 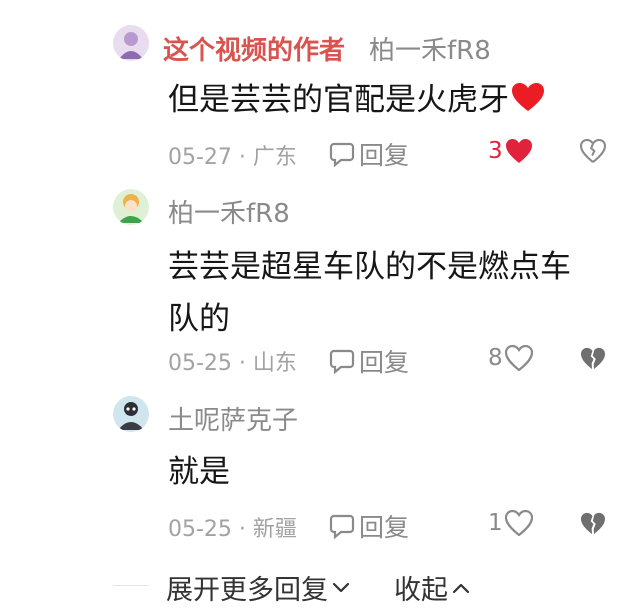 I want to click on comment-text: 就是, so click(x=199, y=472).